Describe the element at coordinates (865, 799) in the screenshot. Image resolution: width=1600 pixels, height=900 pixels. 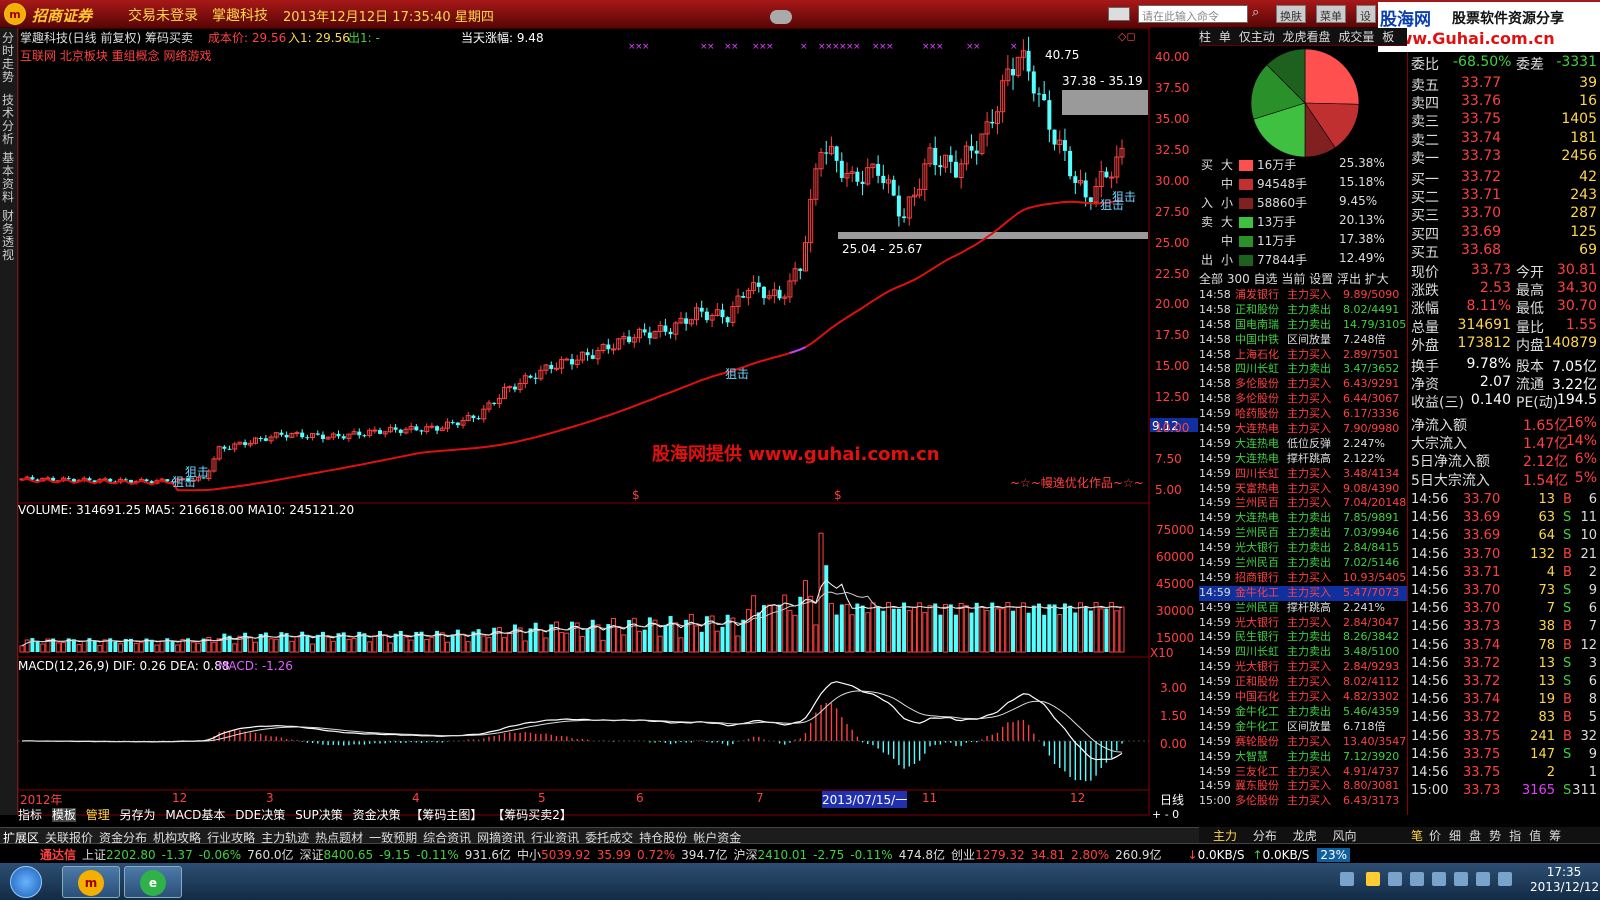
I see `date-tick: 2013/07/15/一` at that location.